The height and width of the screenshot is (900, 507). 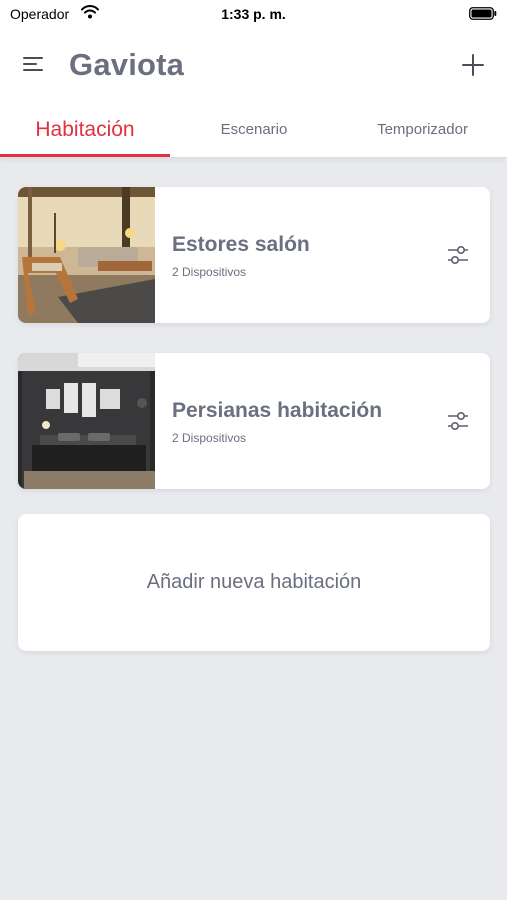 I want to click on tab-label: Escenario, so click(x=254, y=129).